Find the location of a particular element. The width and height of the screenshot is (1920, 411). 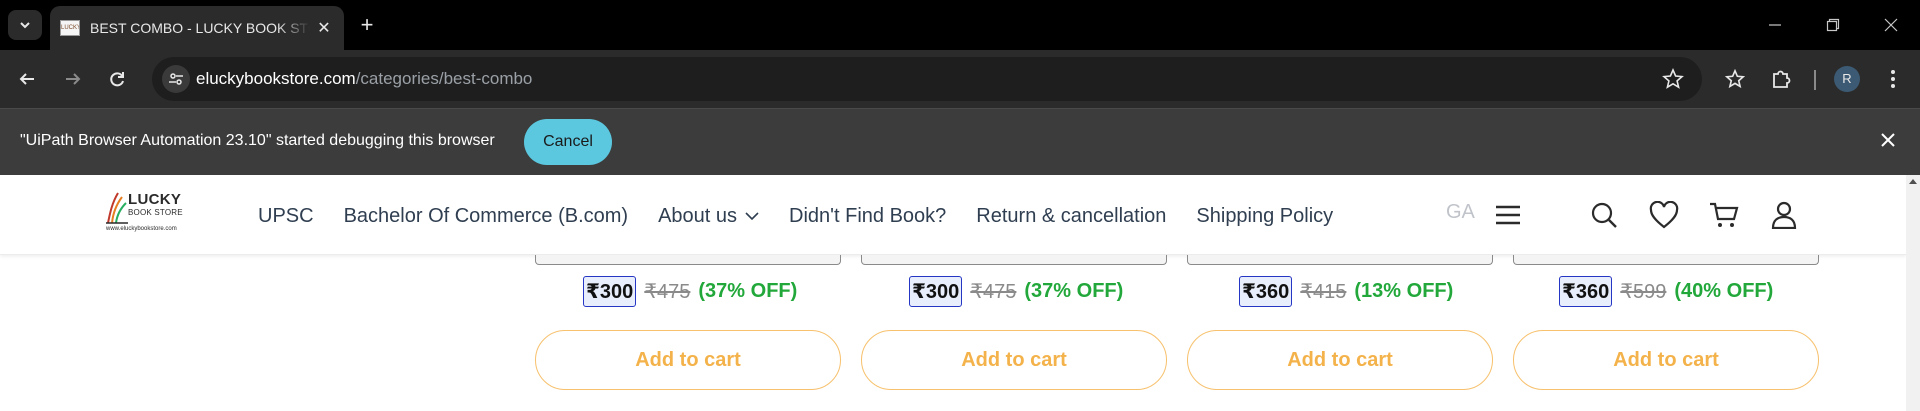

window-restore-button is located at coordinates (1833, 25).